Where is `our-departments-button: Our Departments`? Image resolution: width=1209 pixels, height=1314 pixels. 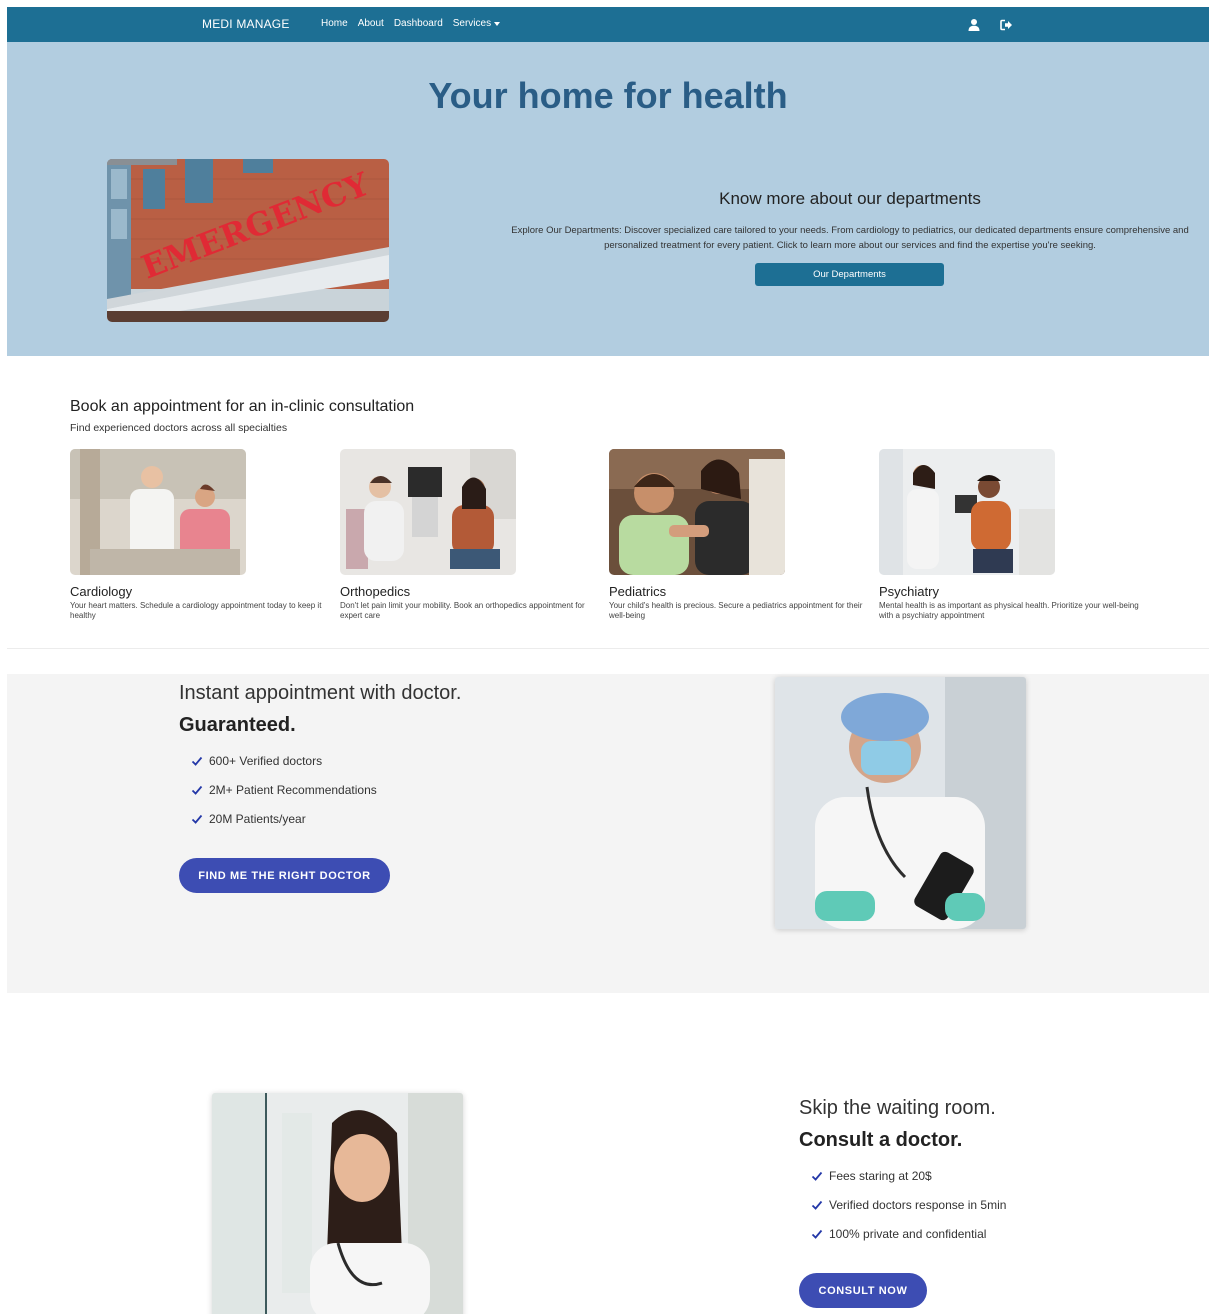 our-departments-button: Our Departments is located at coordinates (849, 274).